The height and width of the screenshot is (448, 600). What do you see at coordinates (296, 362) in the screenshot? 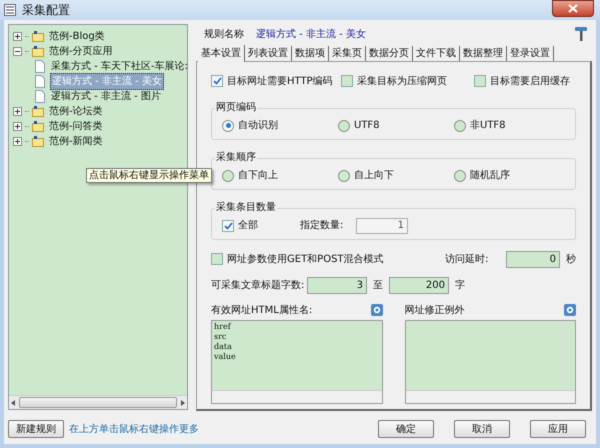
I see `text-area: href src data value` at bounding box center [296, 362].